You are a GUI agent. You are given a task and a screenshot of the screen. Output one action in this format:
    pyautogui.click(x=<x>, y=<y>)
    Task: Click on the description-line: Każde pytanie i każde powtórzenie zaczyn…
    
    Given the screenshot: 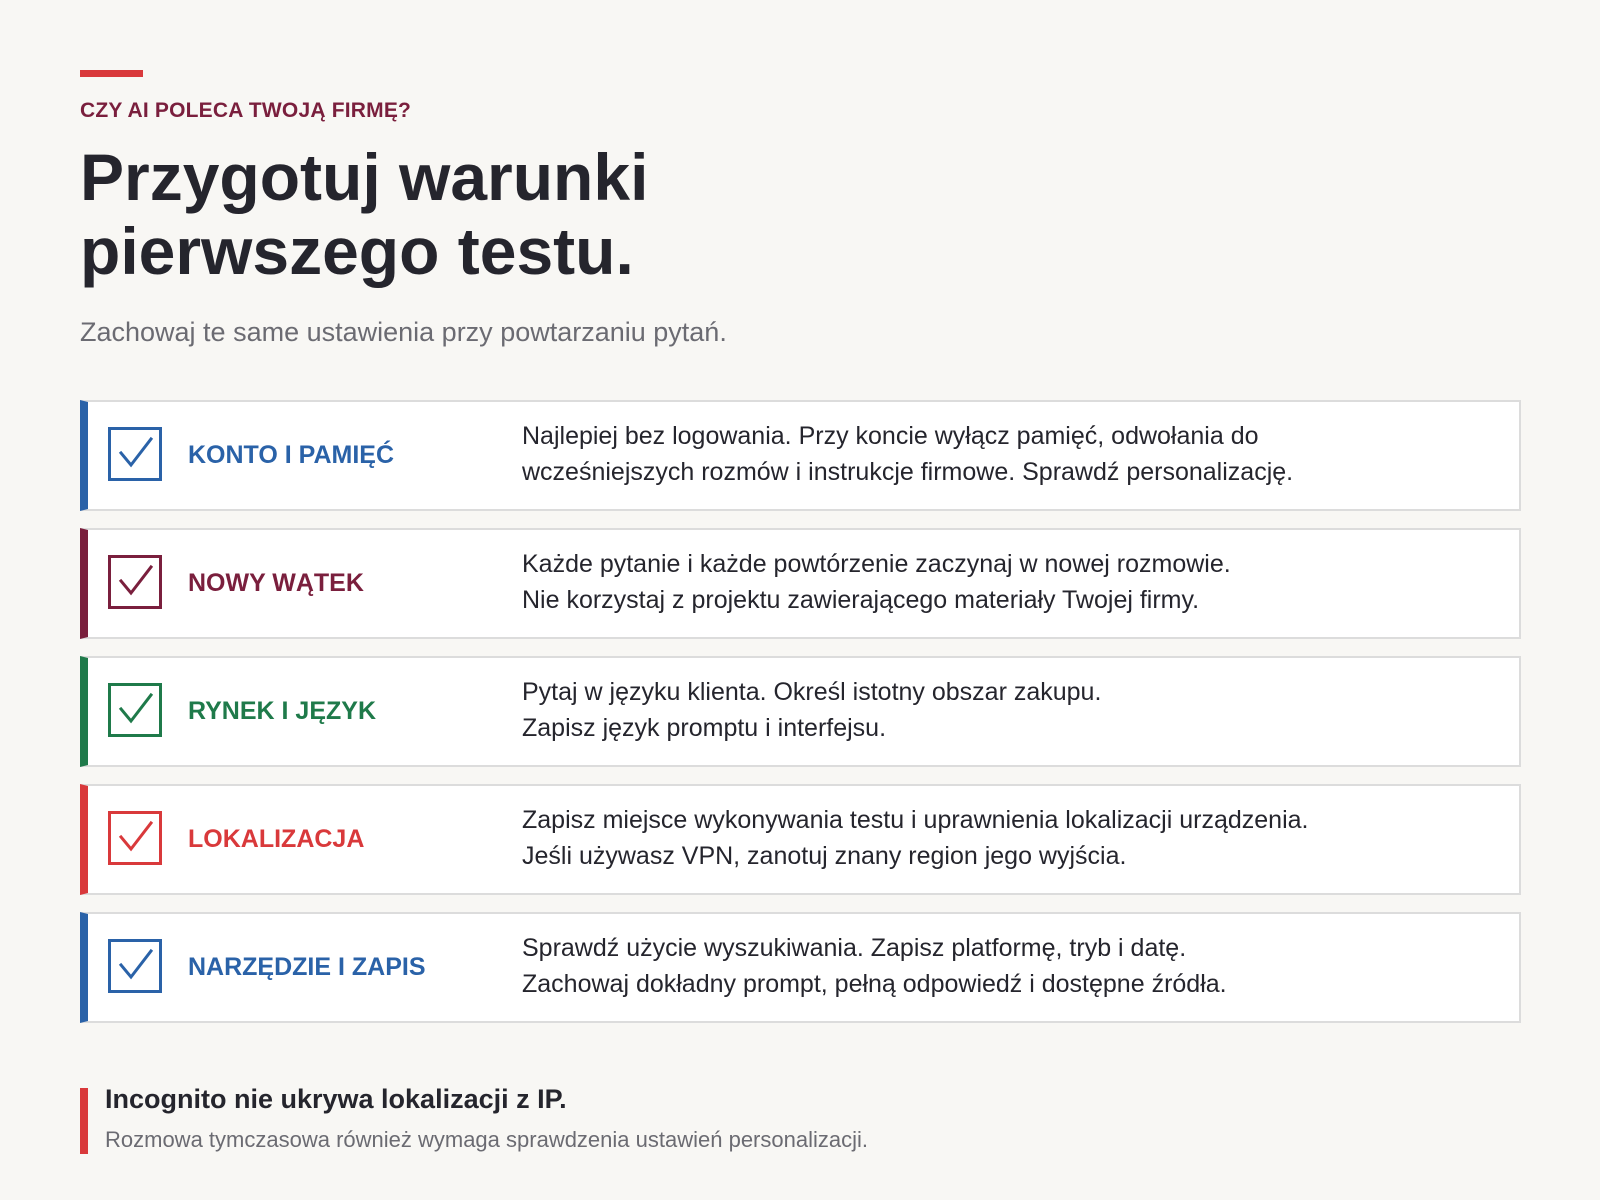 What is the action you would take?
    pyautogui.click(x=876, y=564)
    